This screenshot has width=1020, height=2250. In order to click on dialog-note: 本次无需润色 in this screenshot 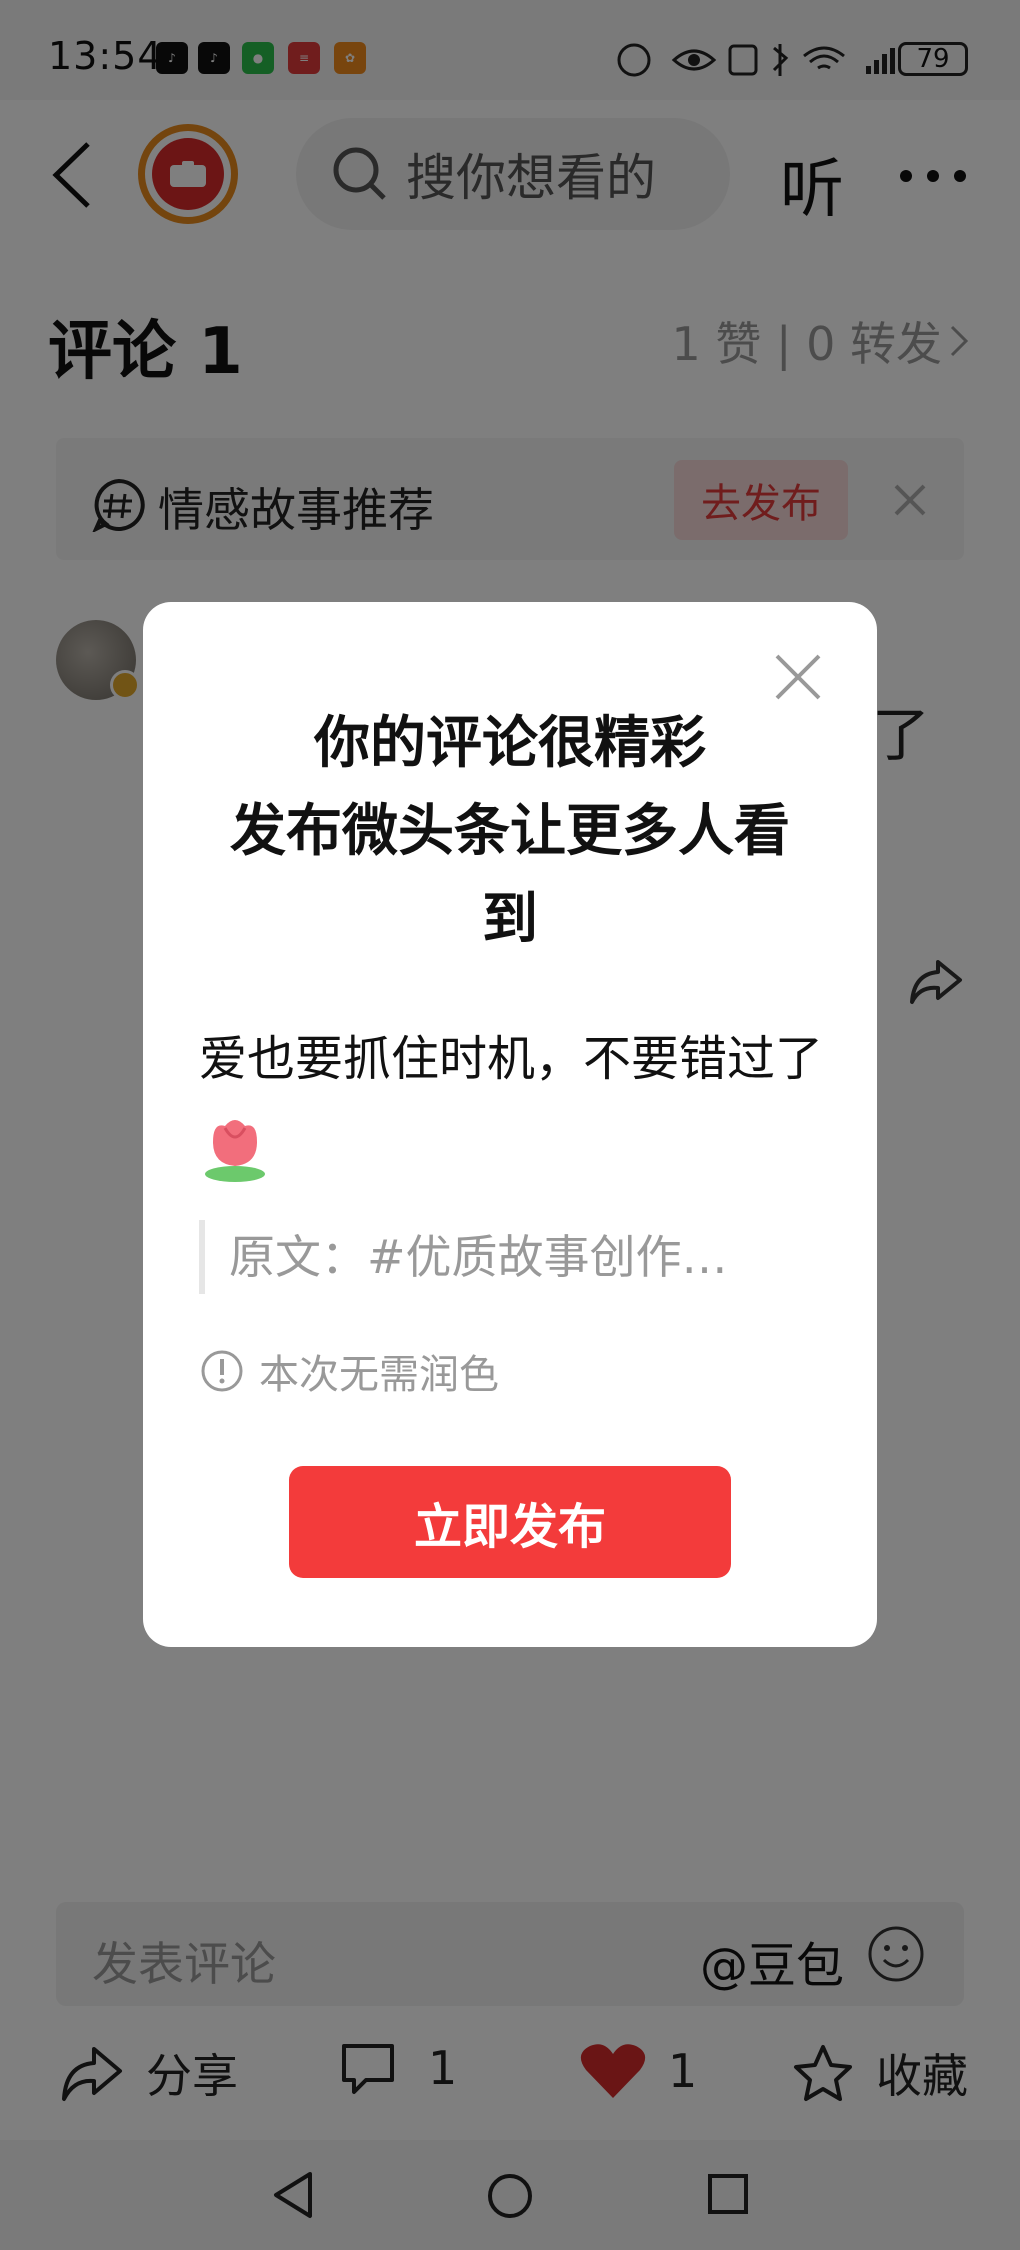, I will do `click(349, 1371)`.